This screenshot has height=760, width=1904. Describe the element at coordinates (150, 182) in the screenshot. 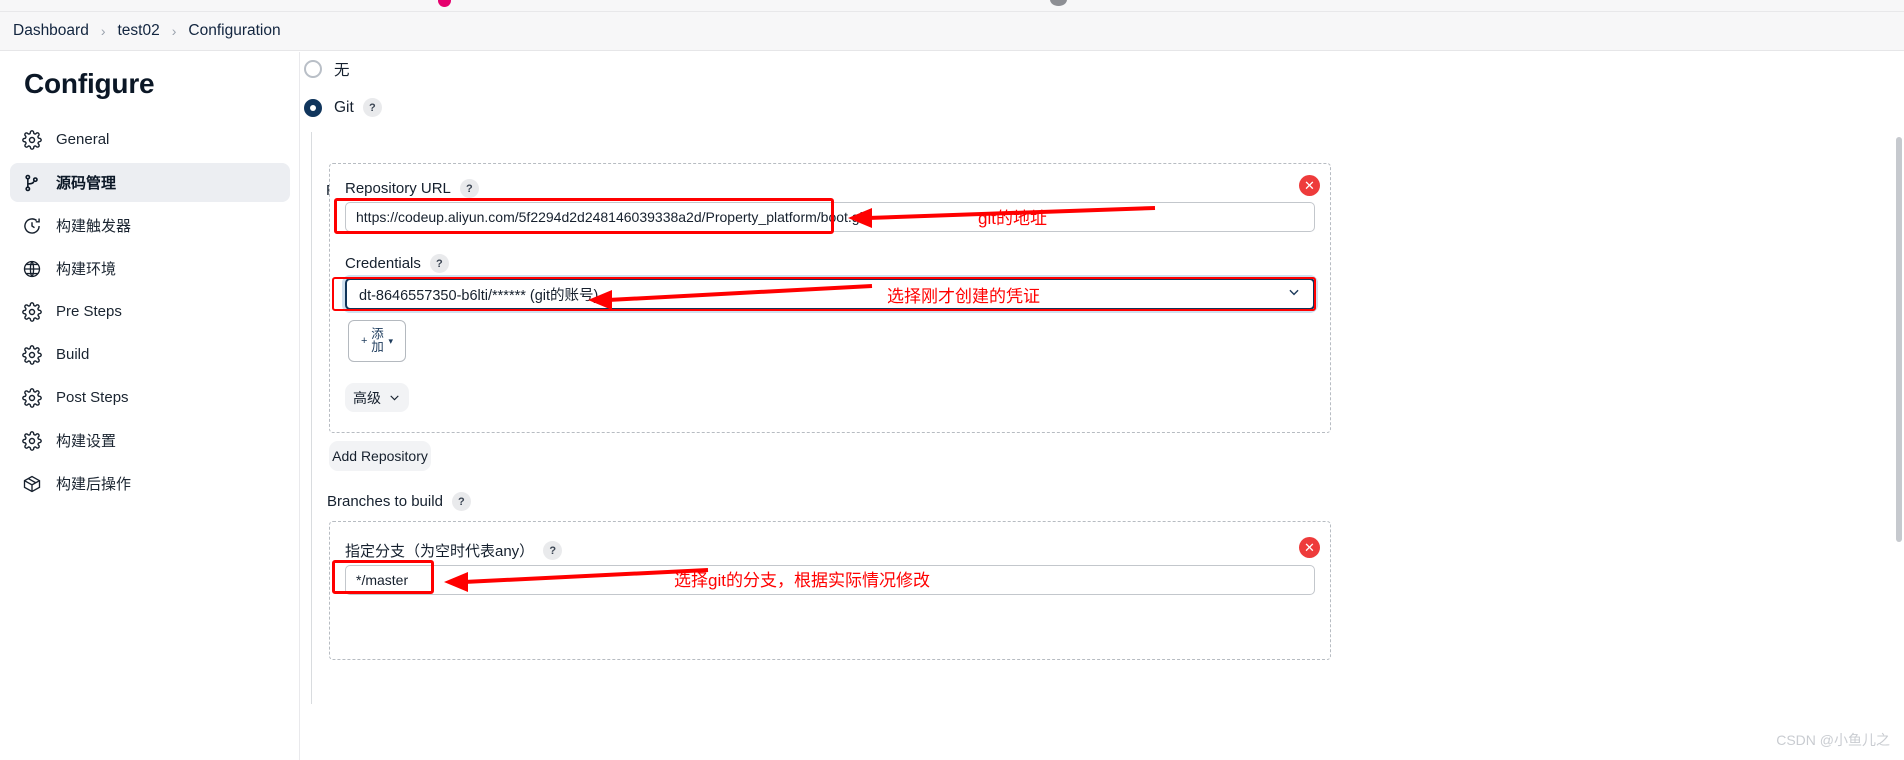

I see `sidebar-item-source-code-management: 源码管理` at that location.